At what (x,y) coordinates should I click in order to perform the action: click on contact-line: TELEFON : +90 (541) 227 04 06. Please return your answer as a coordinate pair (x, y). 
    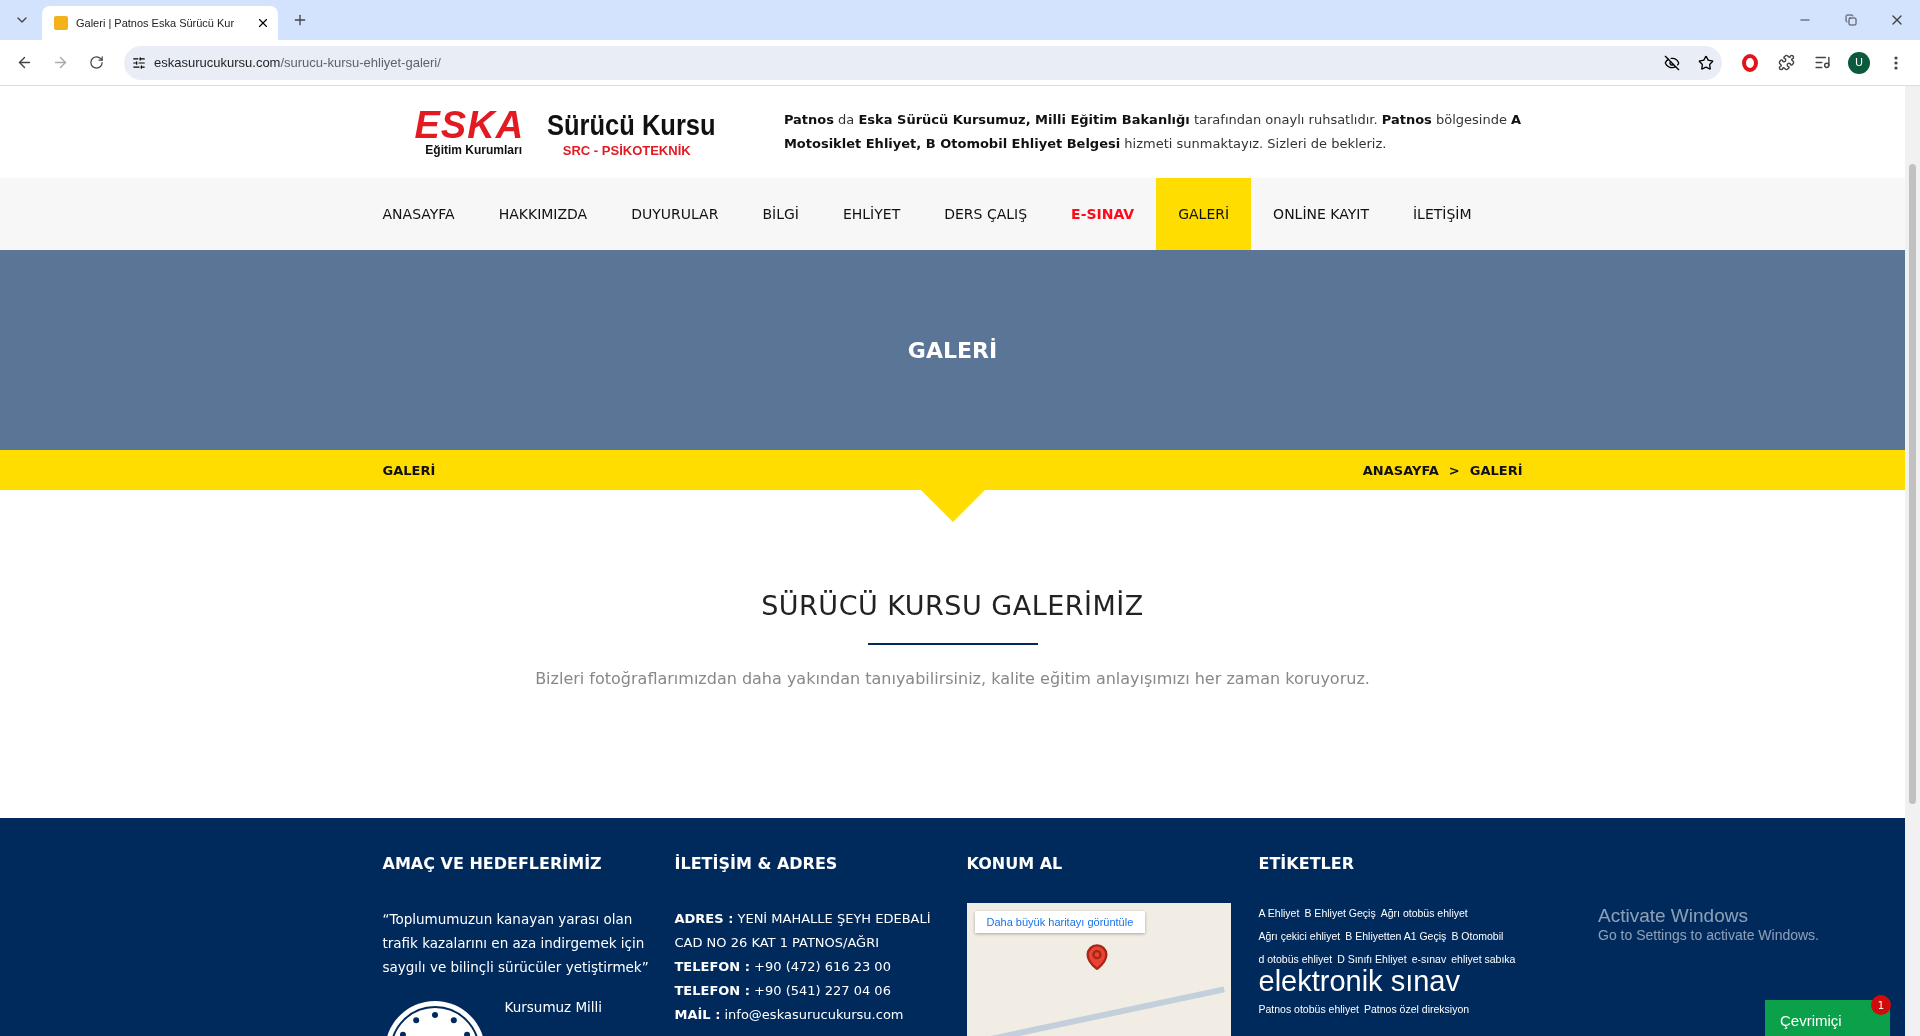
    Looking at the image, I should click on (783, 991).